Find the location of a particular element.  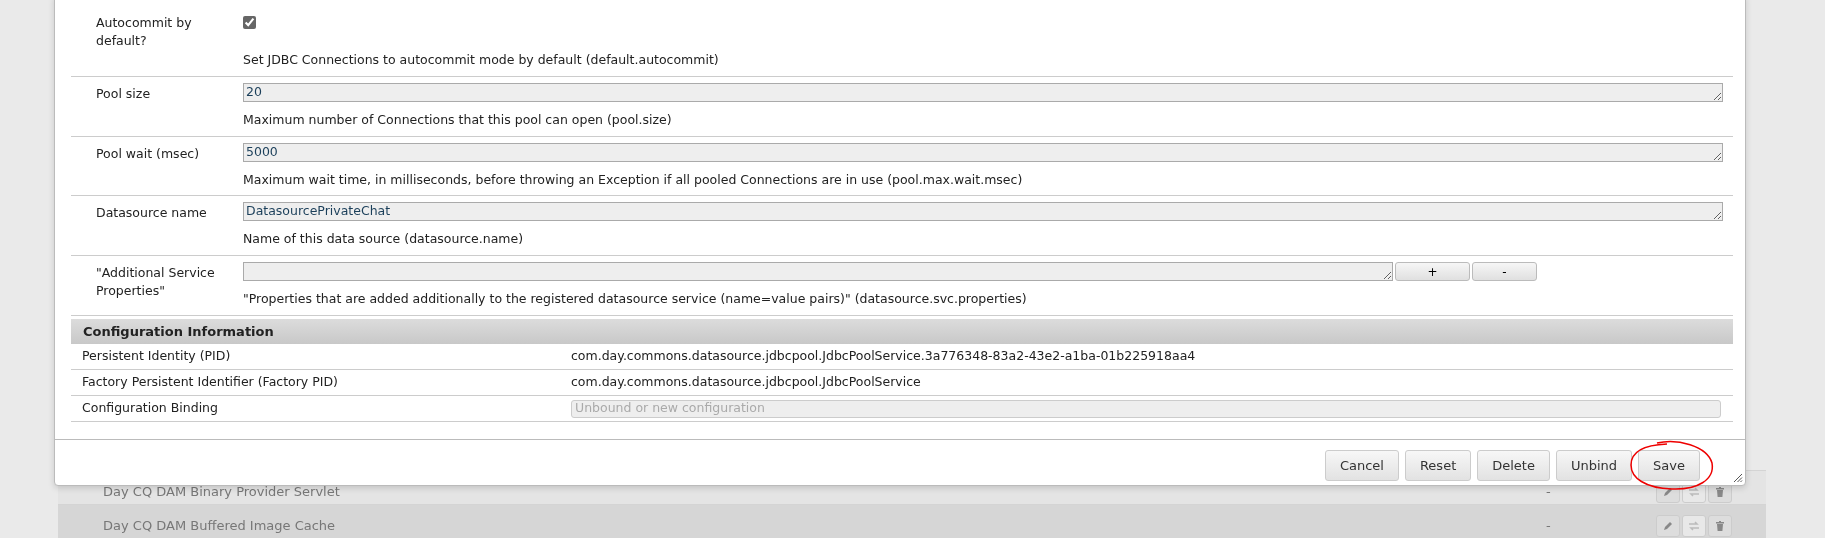

info-value: com.day.commons.datasource.jdbcpool.JdbcPoolService is located at coordinates (746, 382).